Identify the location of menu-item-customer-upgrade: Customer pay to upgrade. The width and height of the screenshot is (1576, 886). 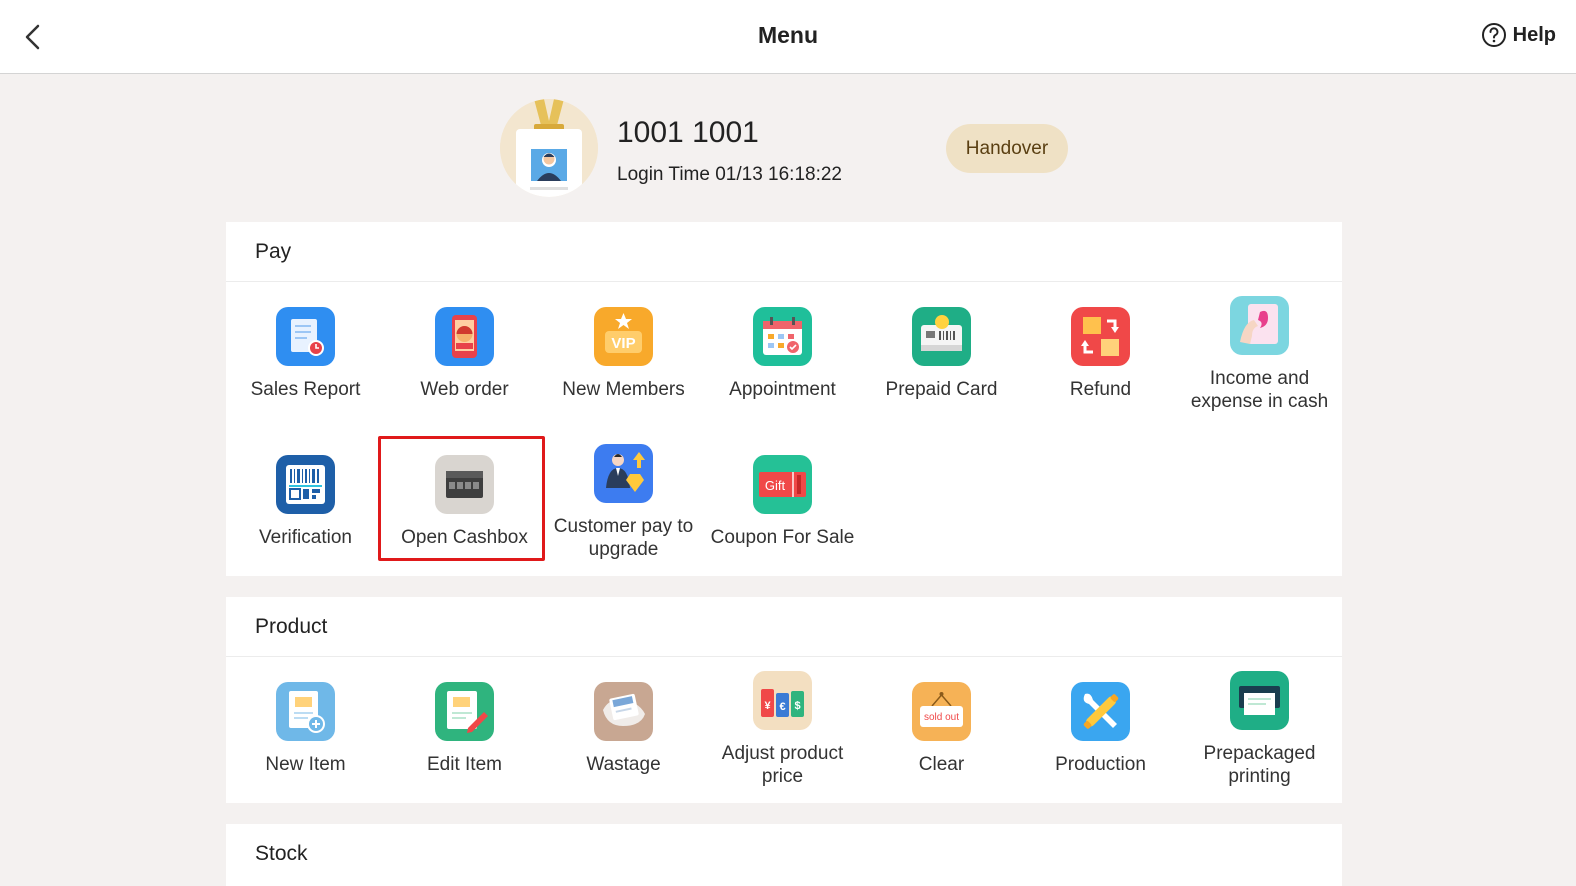
(623, 500).